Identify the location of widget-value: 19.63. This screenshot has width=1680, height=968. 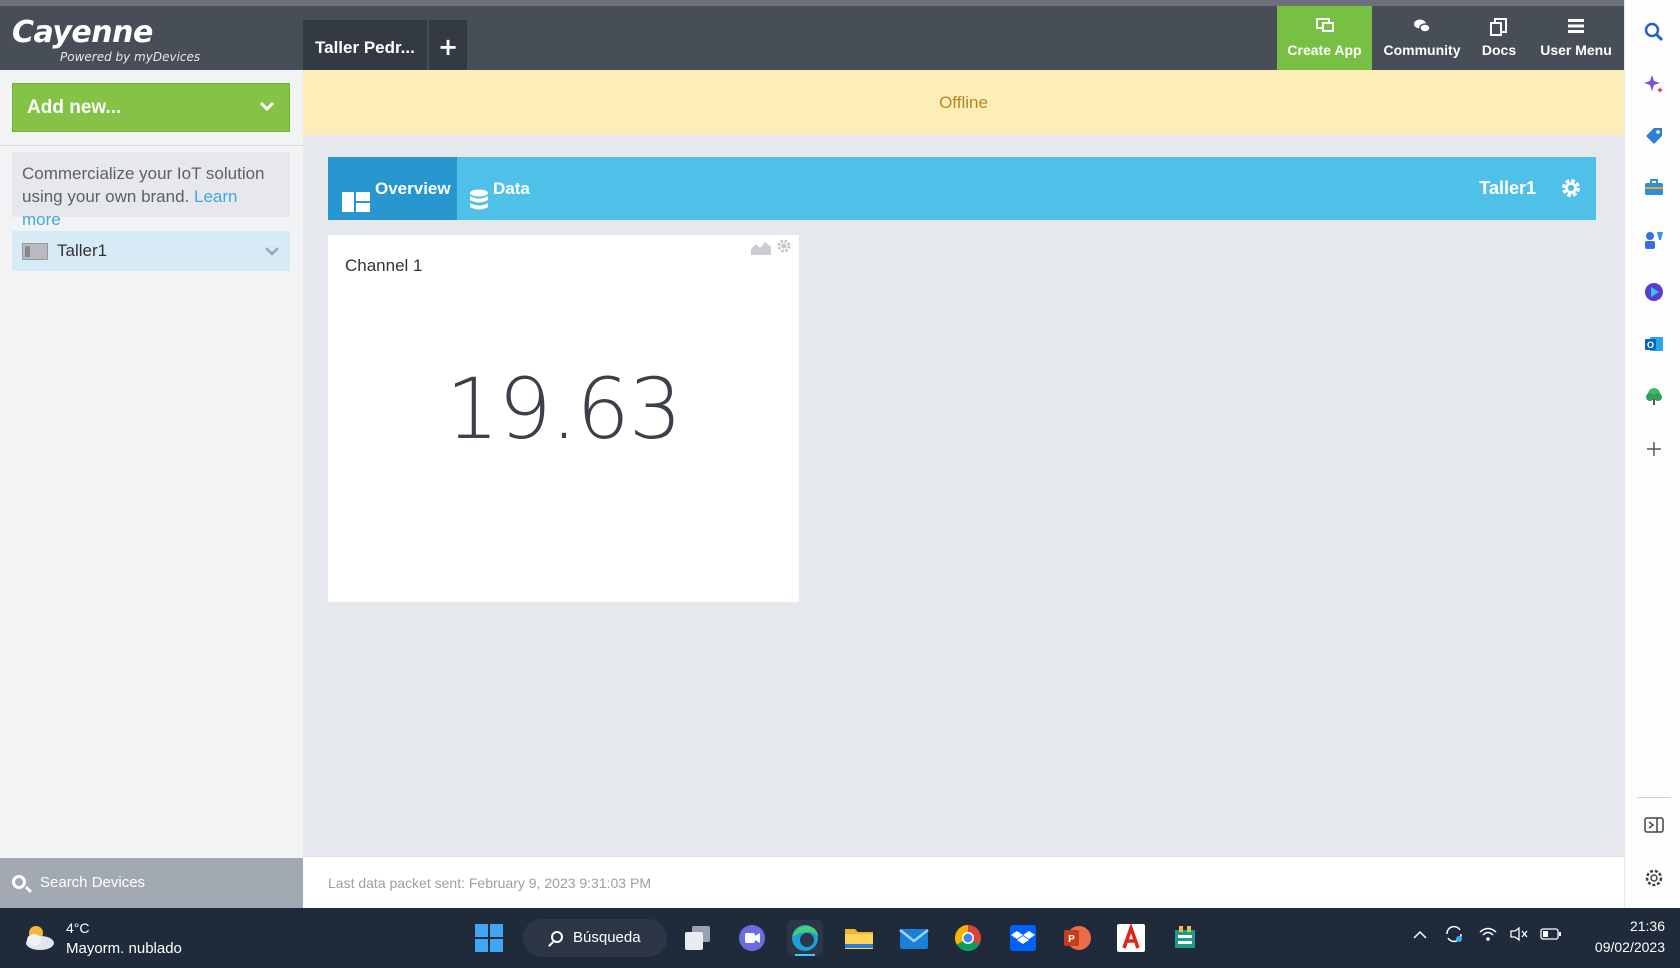
(563, 409).